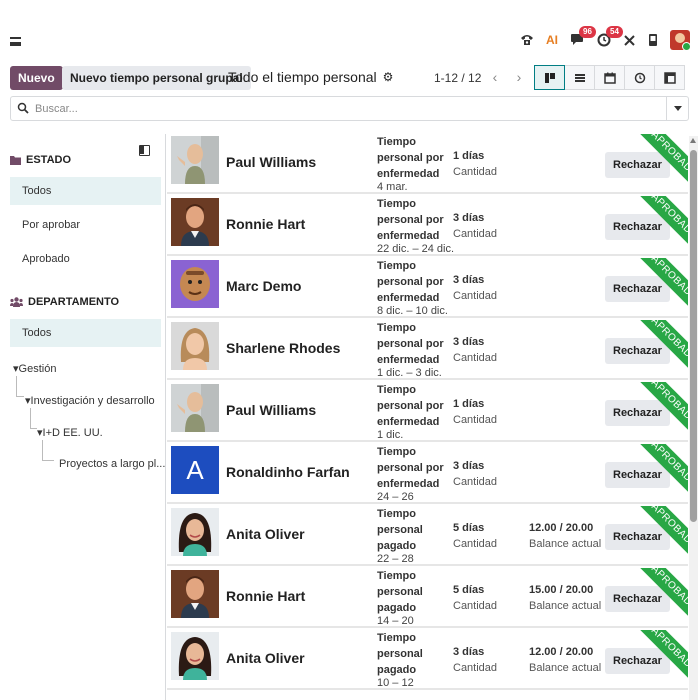 Image resolution: width=700 pixels, height=700 pixels. What do you see at coordinates (469, 528) in the screenshot?
I see `timeoff-duration: 5 días` at bounding box center [469, 528].